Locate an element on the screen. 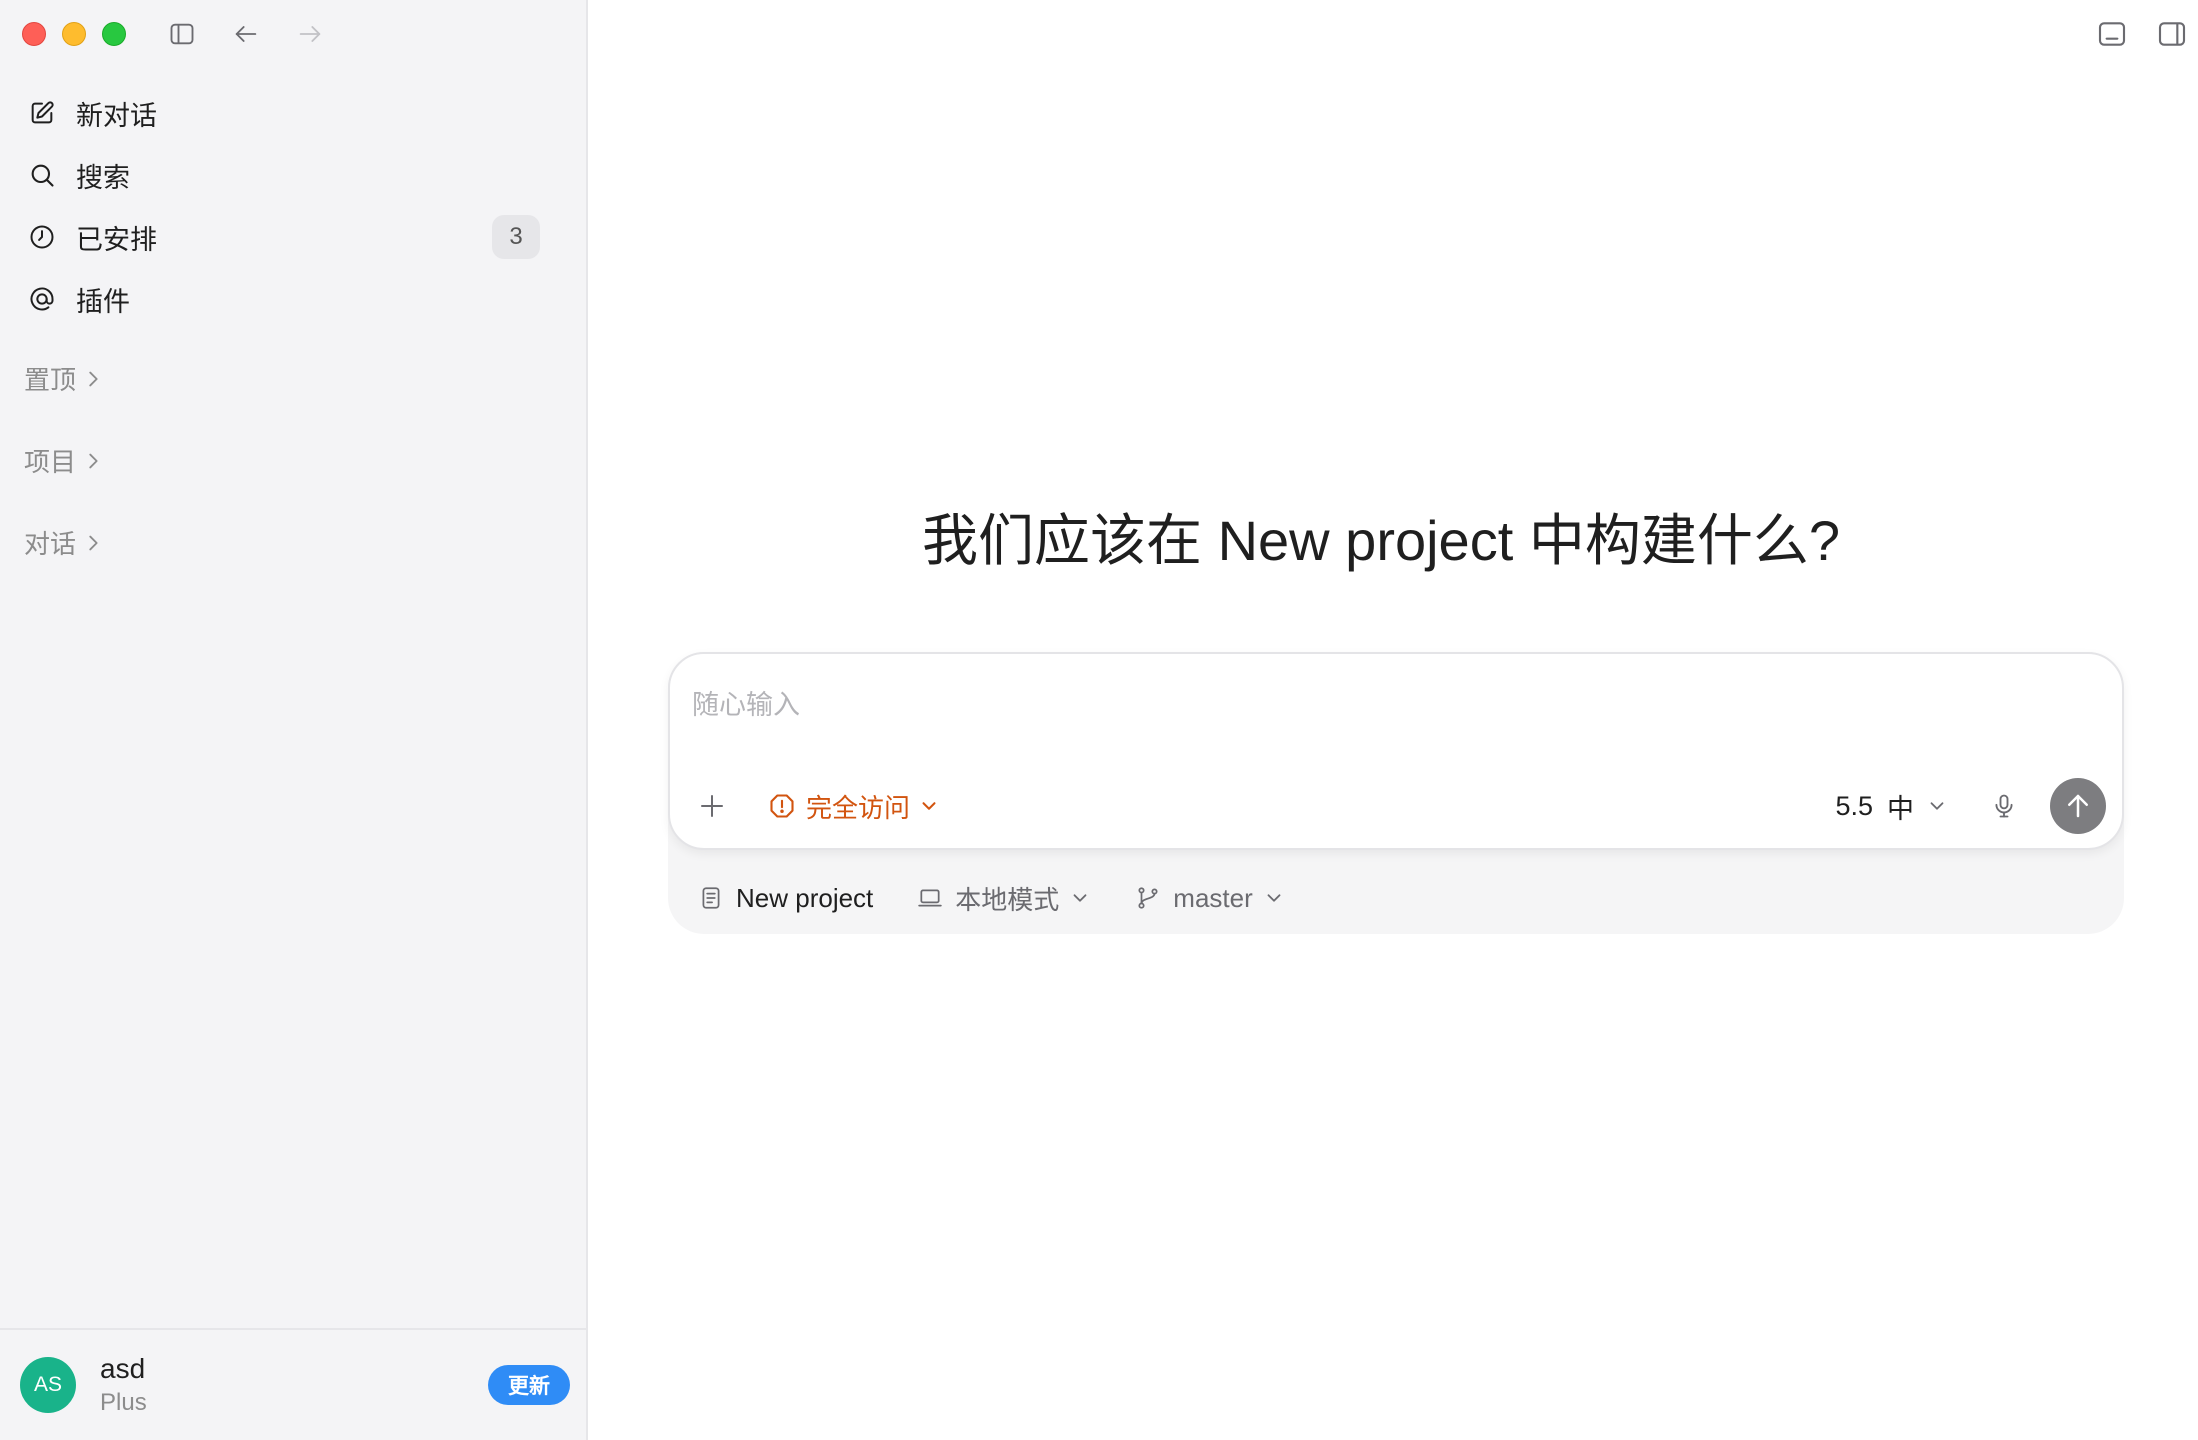 Image resolution: width=2198 pixels, height=1440 pixels. access-mode-dropdown: 完全访问 is located at coordinates (854, 806).